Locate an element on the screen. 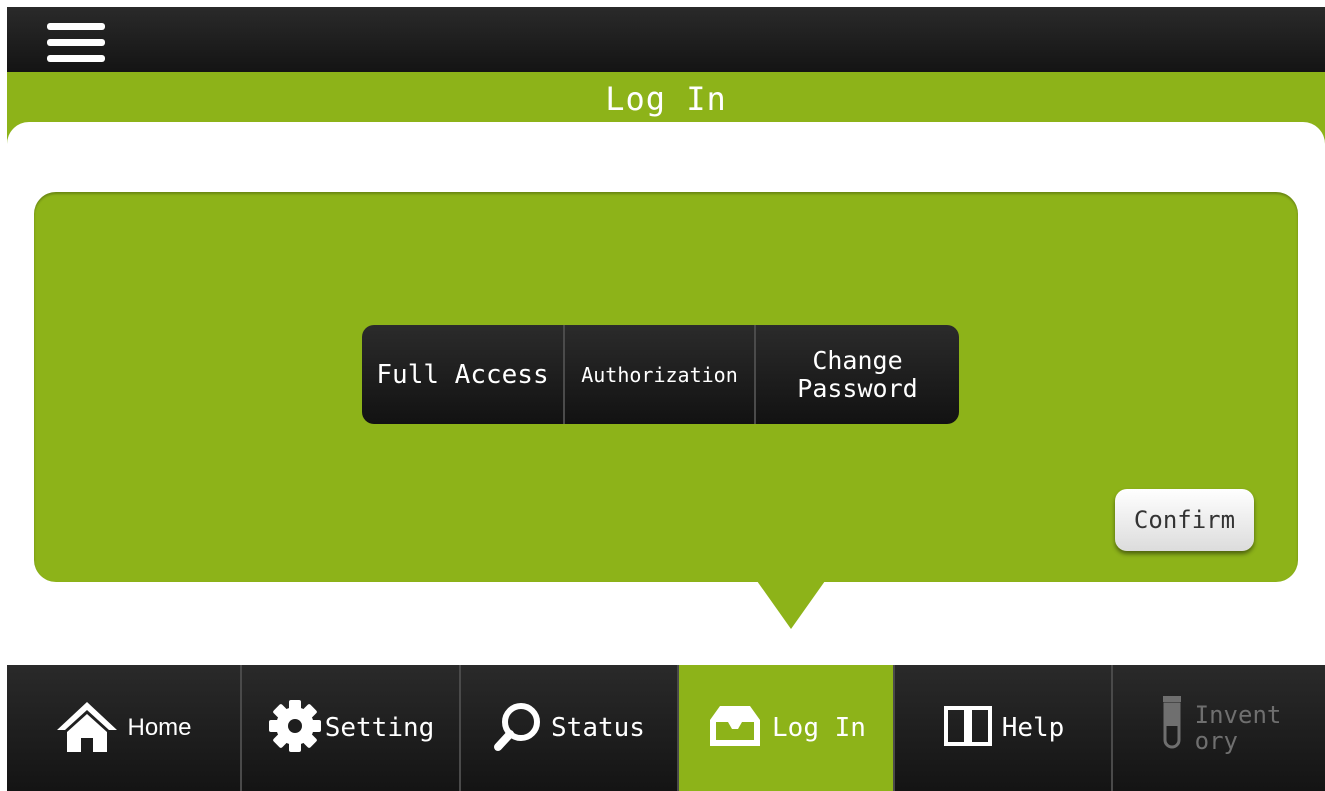  panel-pointer is located at coordinates (791, 605).